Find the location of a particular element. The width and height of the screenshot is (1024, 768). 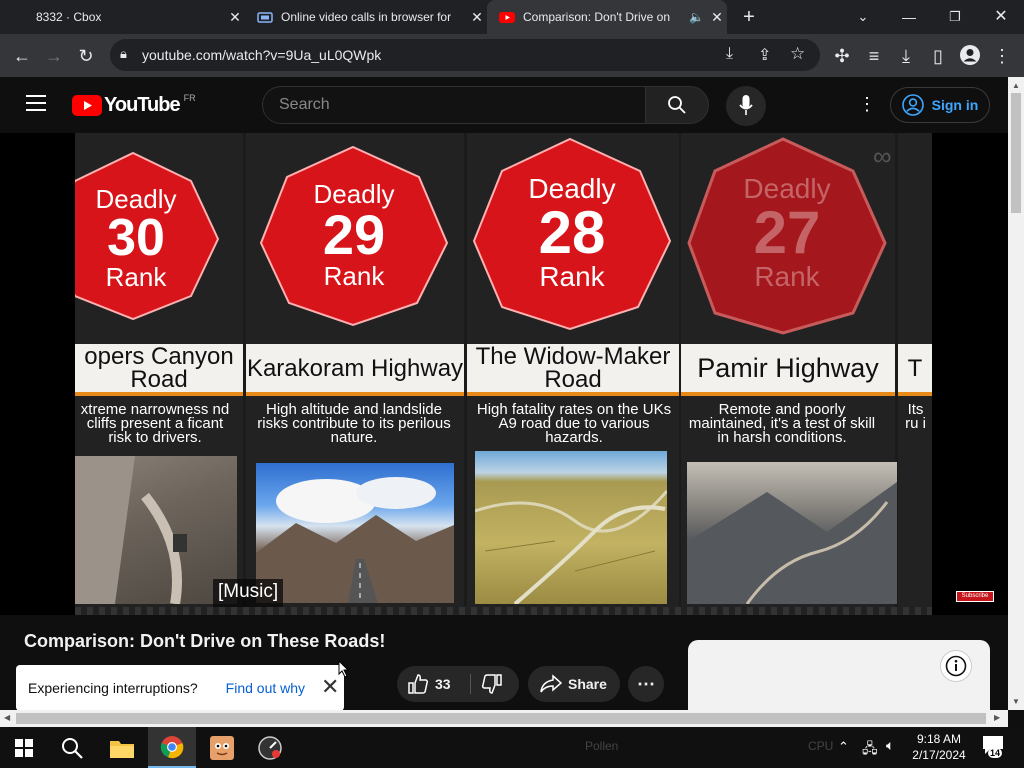

side-panel-icon: ▯ is located at coordinates (938, 56).